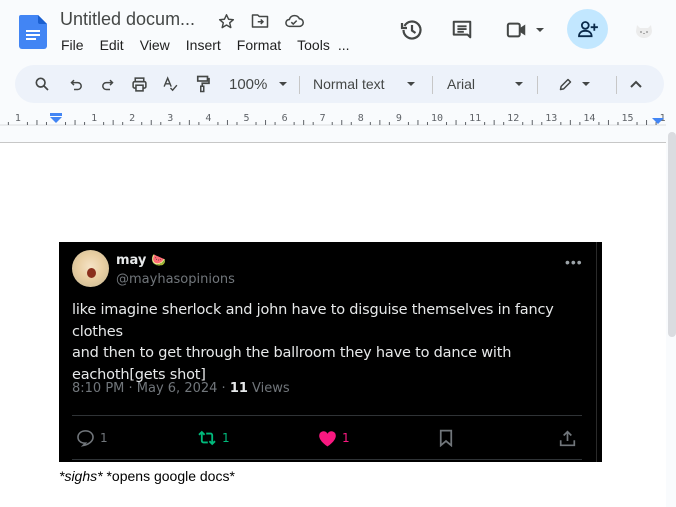  Describe the element at coordinates (112, 45) in the screenshot. I see `menu-edit: Edit` at that location.